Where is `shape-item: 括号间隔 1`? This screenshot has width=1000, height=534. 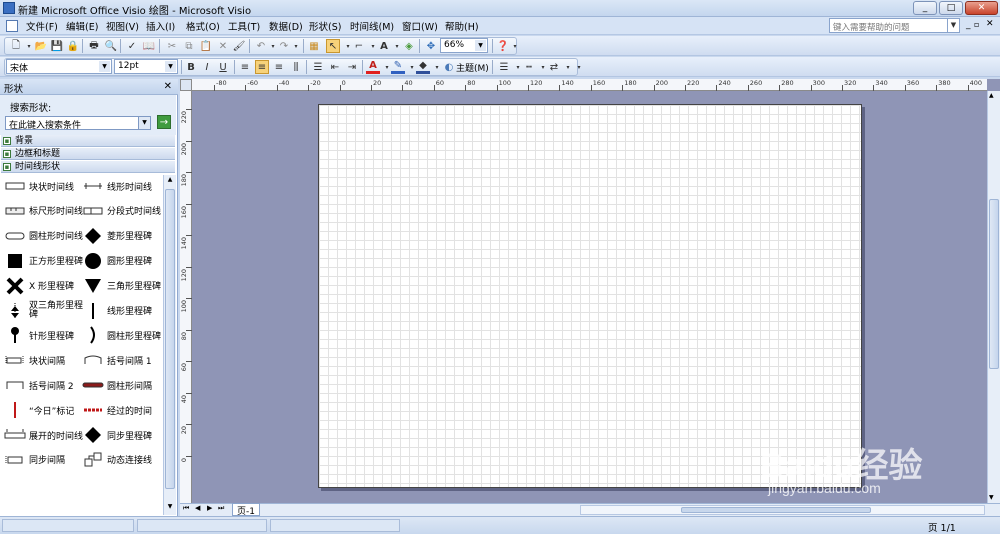 shape-item: 括号间隔 1 is located at coordinates (122, 360).